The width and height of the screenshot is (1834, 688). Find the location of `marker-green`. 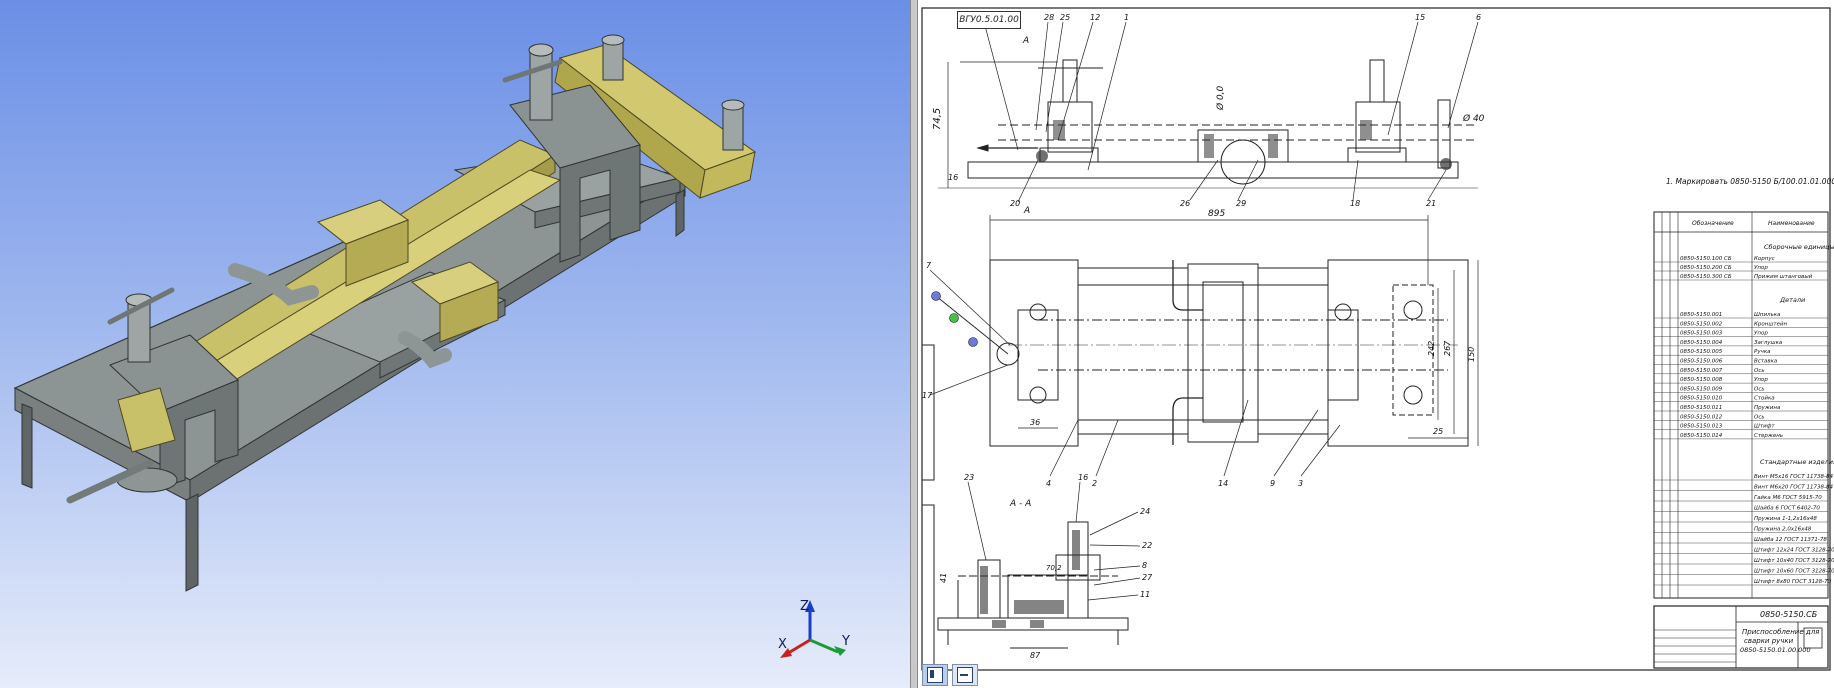

marker-green is located at coordinates (954, 318).